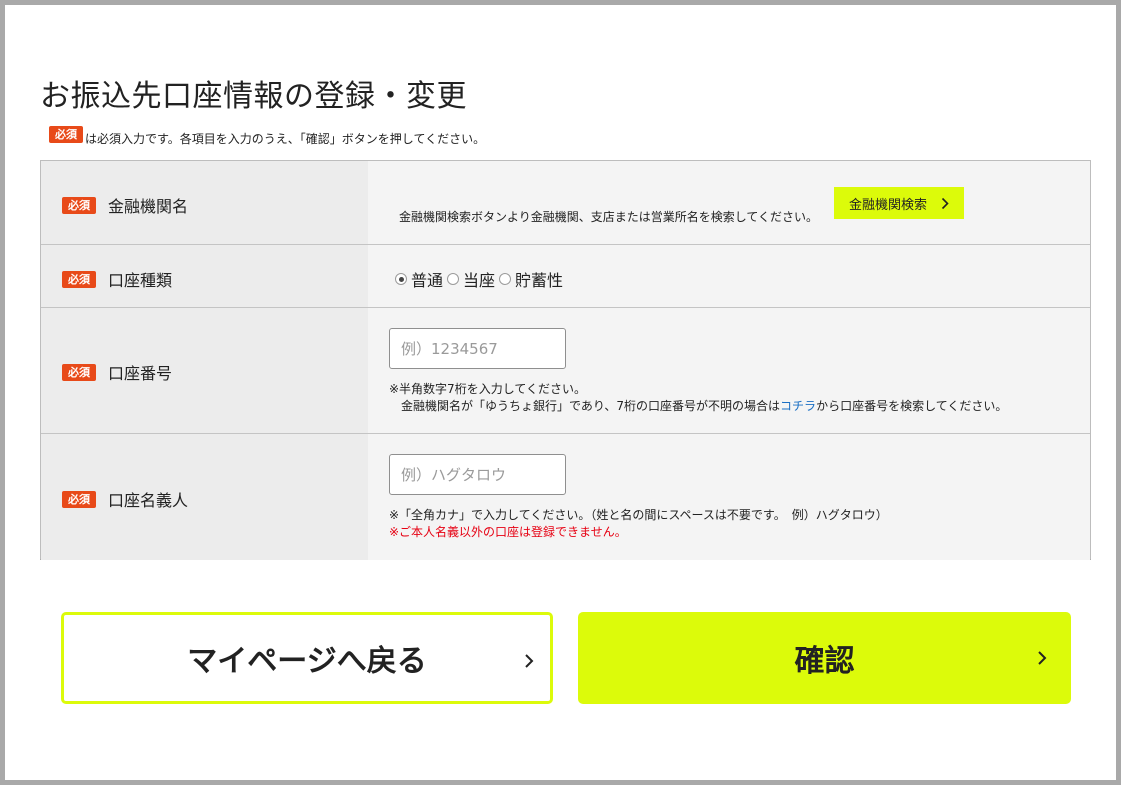  I want to click on bank-label: 必須 金融機関名, so click(125, 205).